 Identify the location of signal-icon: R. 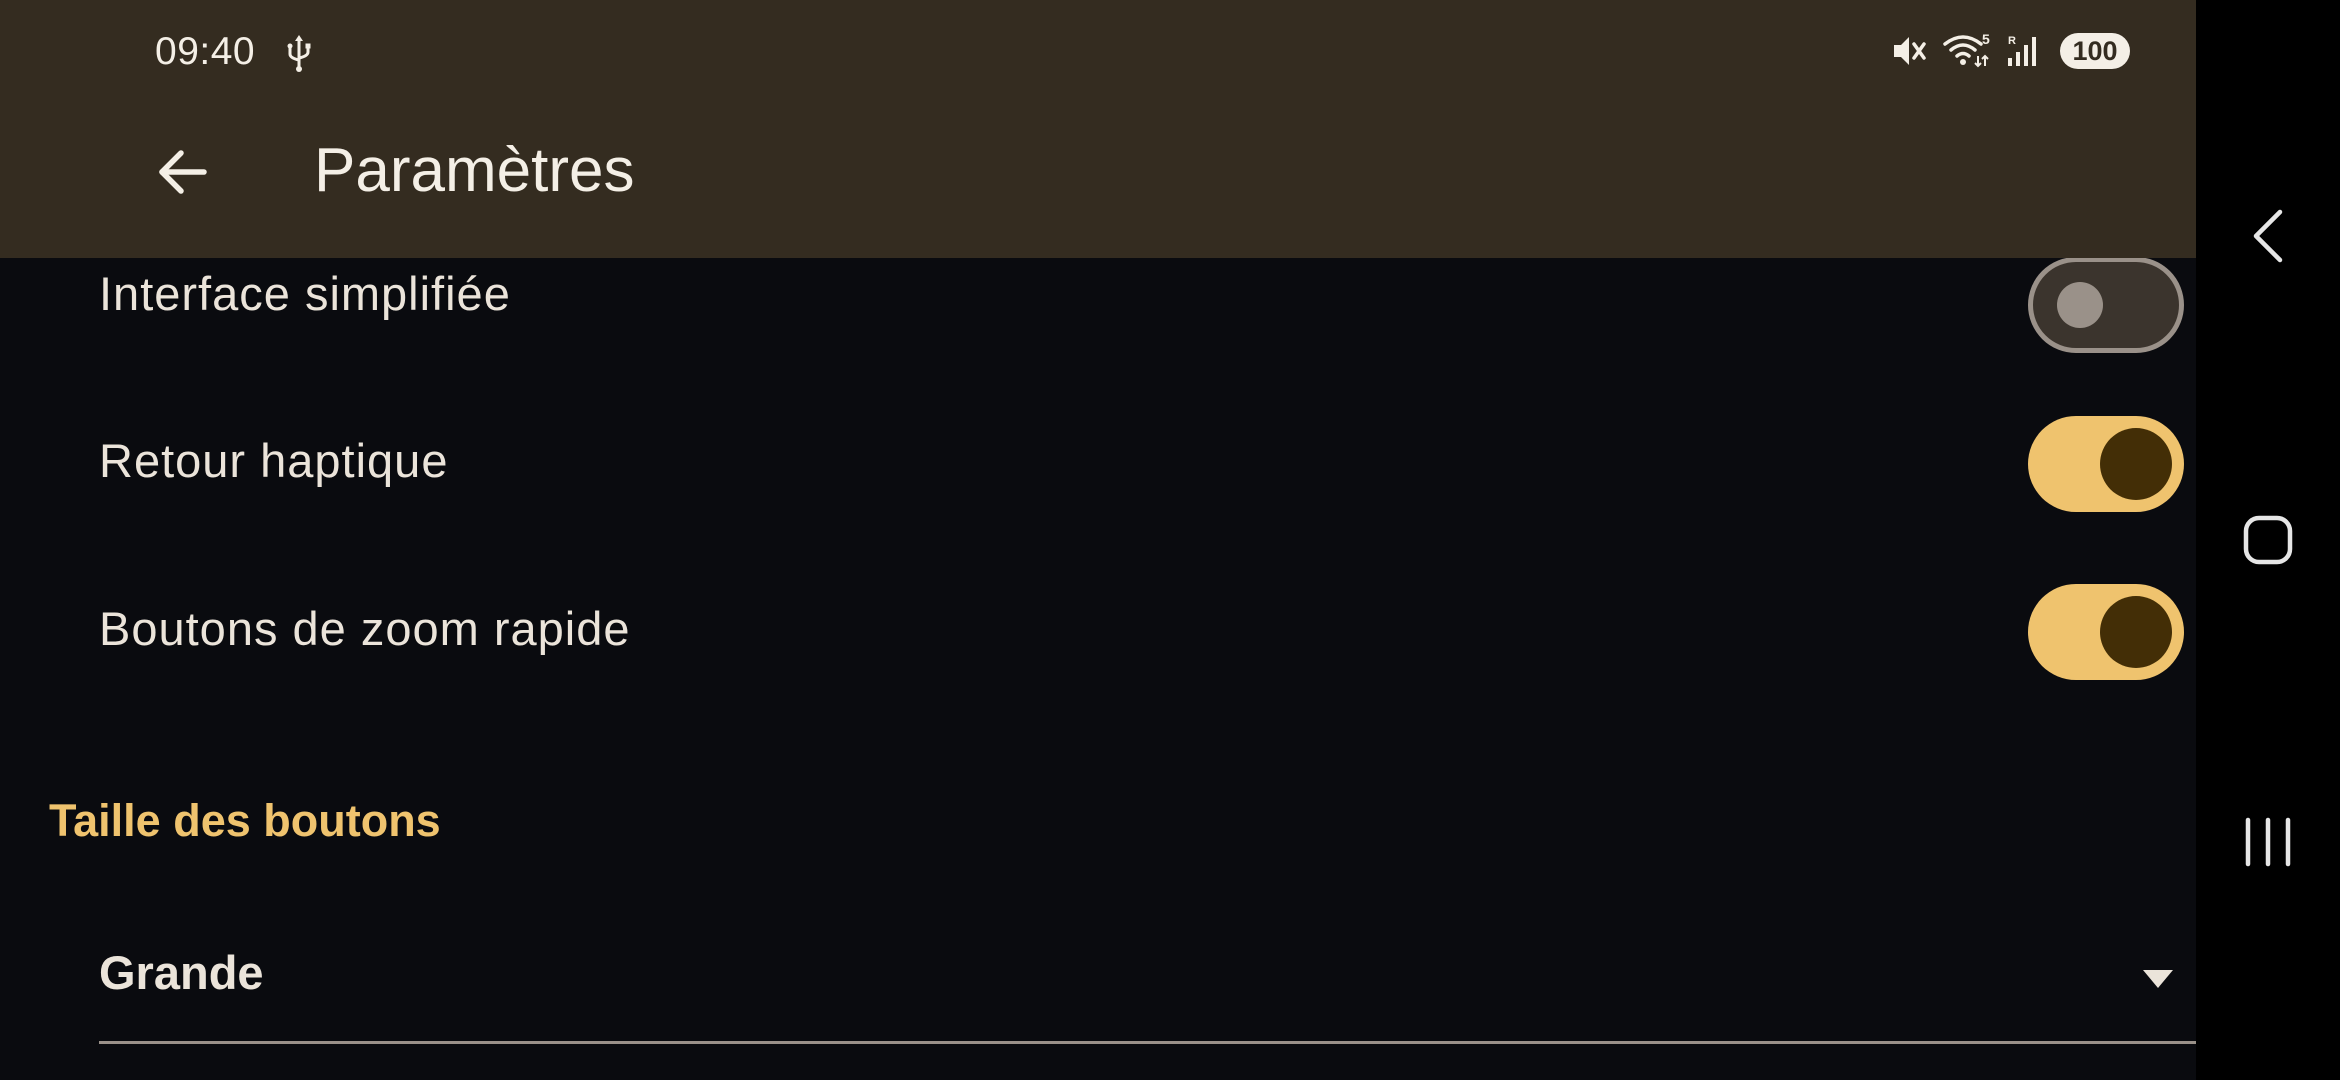
(2022, 50).